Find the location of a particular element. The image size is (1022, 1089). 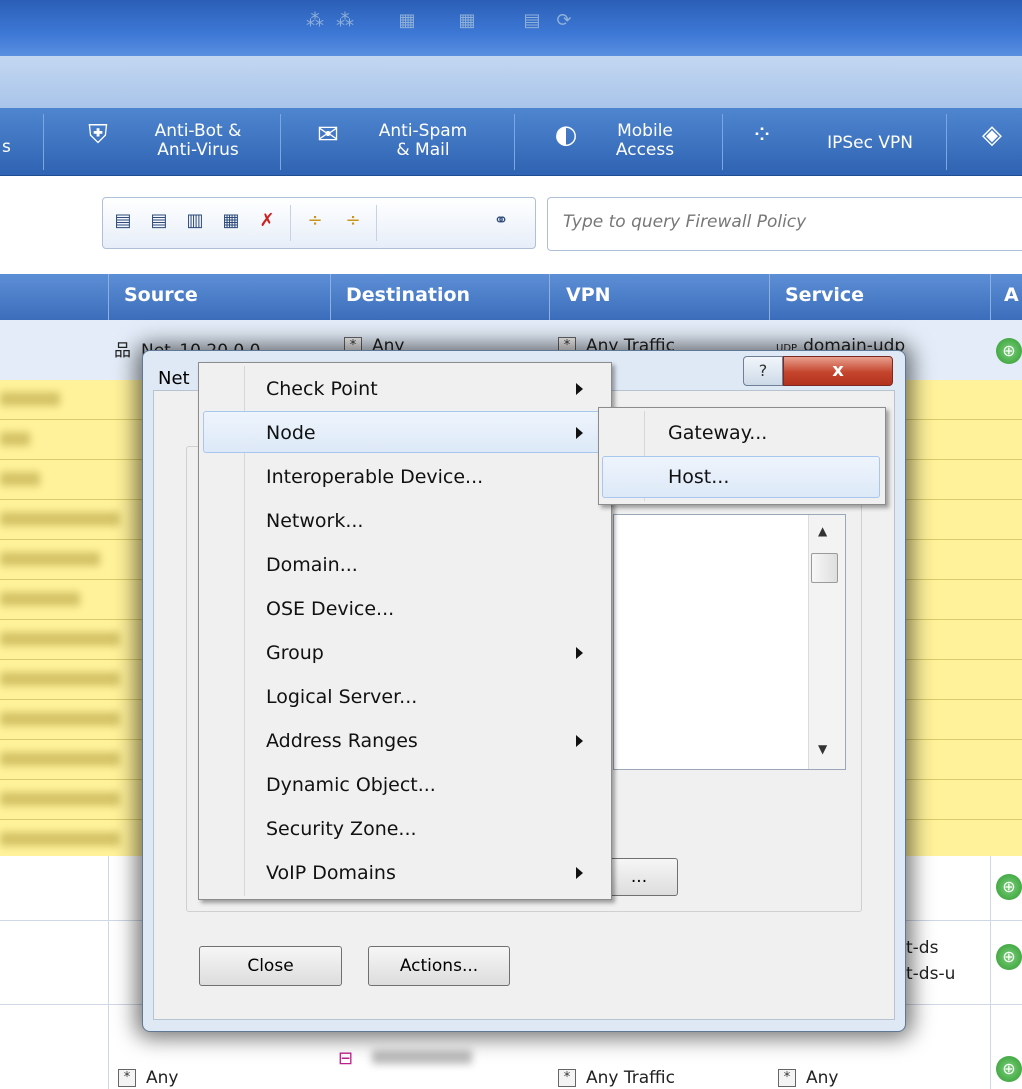

scroll-up-icon: ▲ is located at coordinates (822, 531).